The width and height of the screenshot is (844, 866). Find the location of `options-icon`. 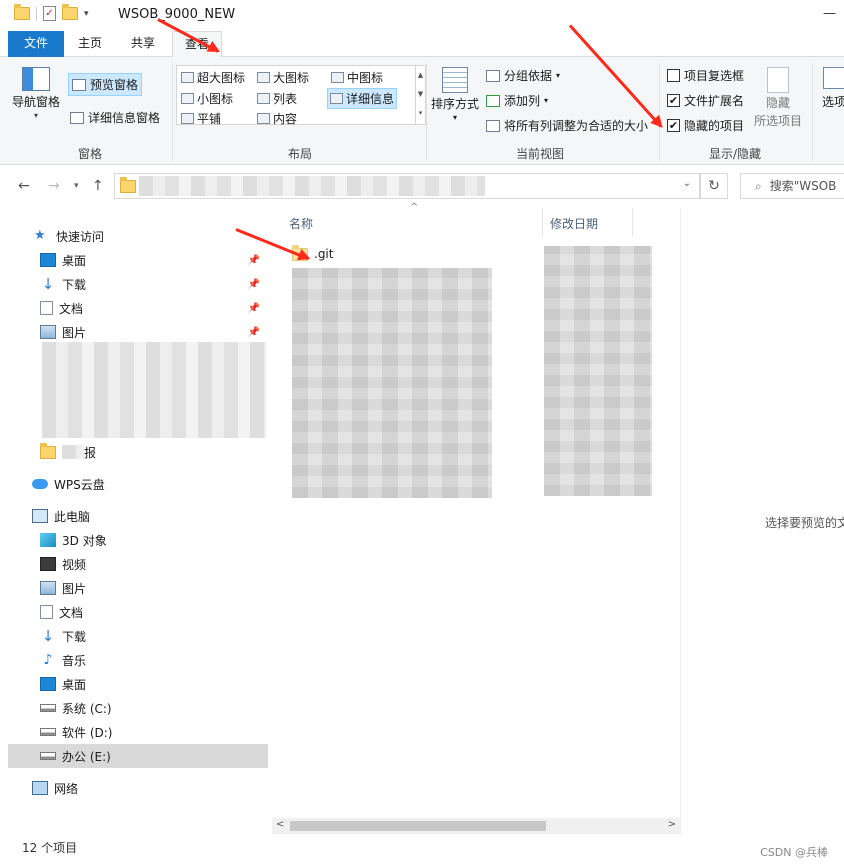

options-icon is located at coordinates (833, 78).